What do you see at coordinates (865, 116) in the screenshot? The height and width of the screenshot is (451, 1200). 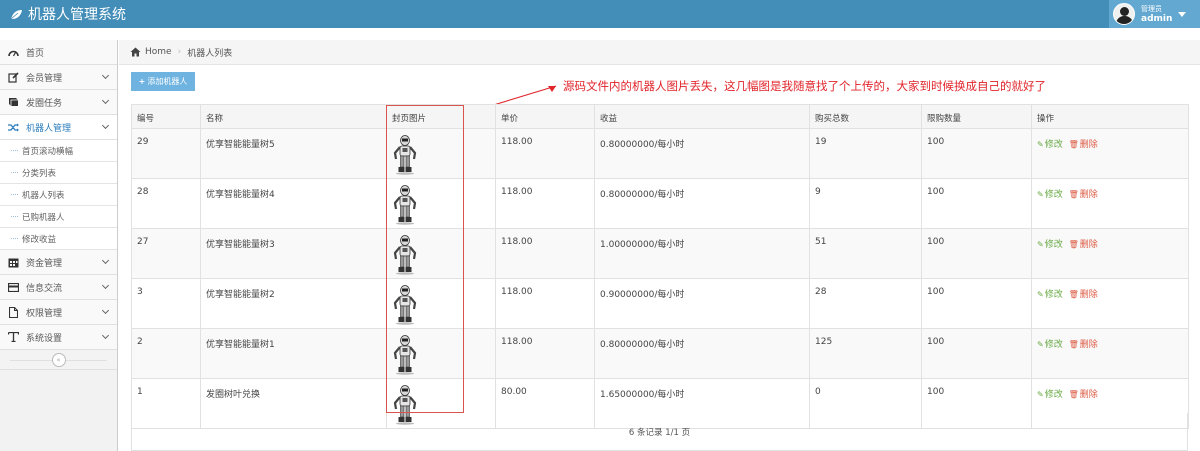 I see `column-header-total: 购买总数` at bounding box center [865, 116].